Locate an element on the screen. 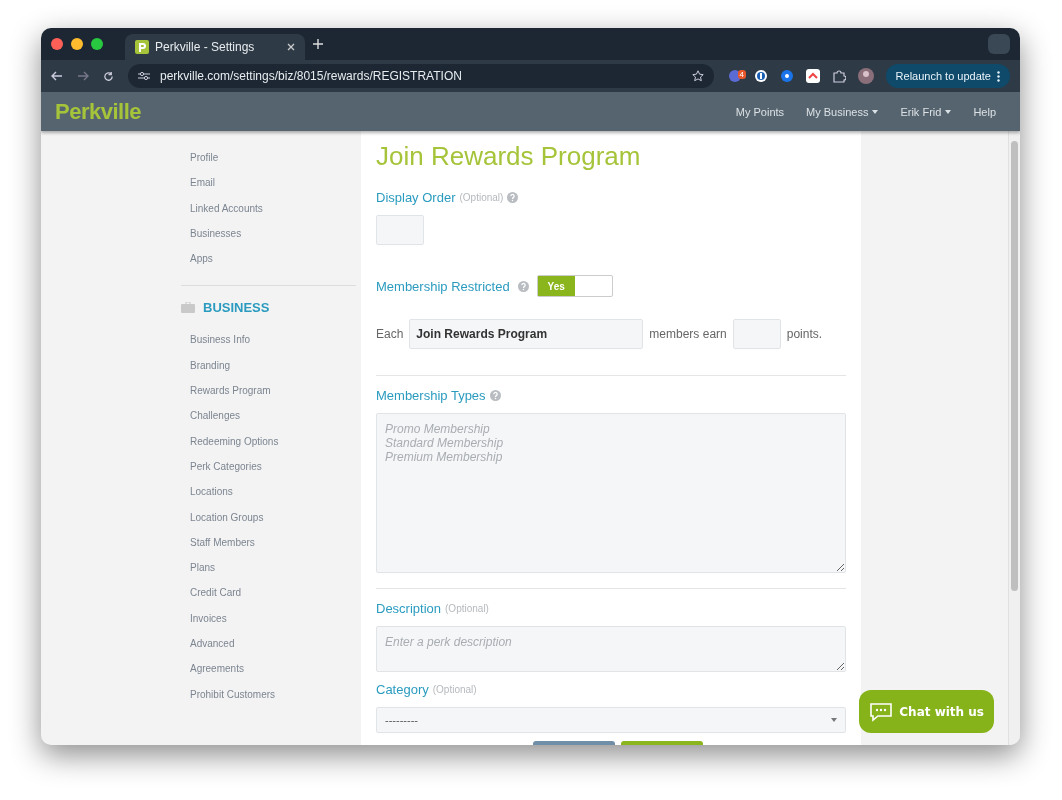 The width and height of the screenshot is (1062, 800). nav-link: My Points is located at coordinates (760, 111).